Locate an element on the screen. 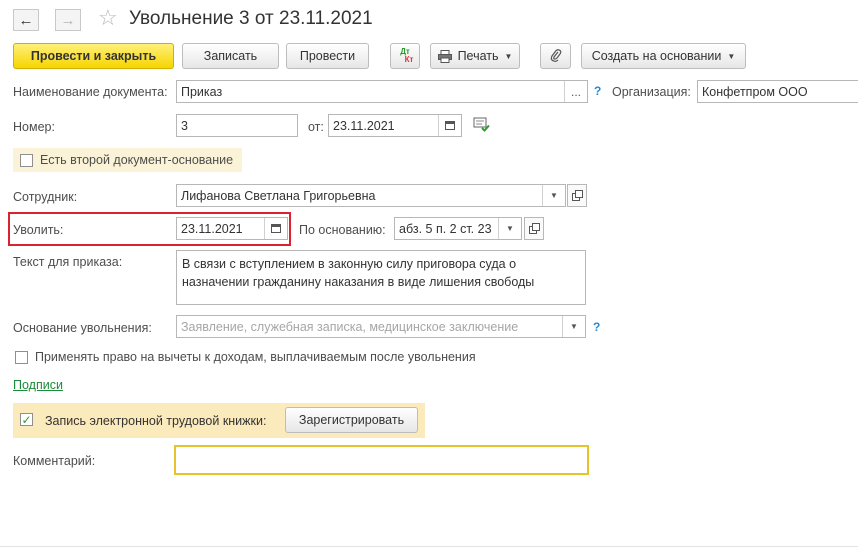 The image size is (858, 548). dismiss-date-value: 23.11.2021 is located at coordinates (212, 228).